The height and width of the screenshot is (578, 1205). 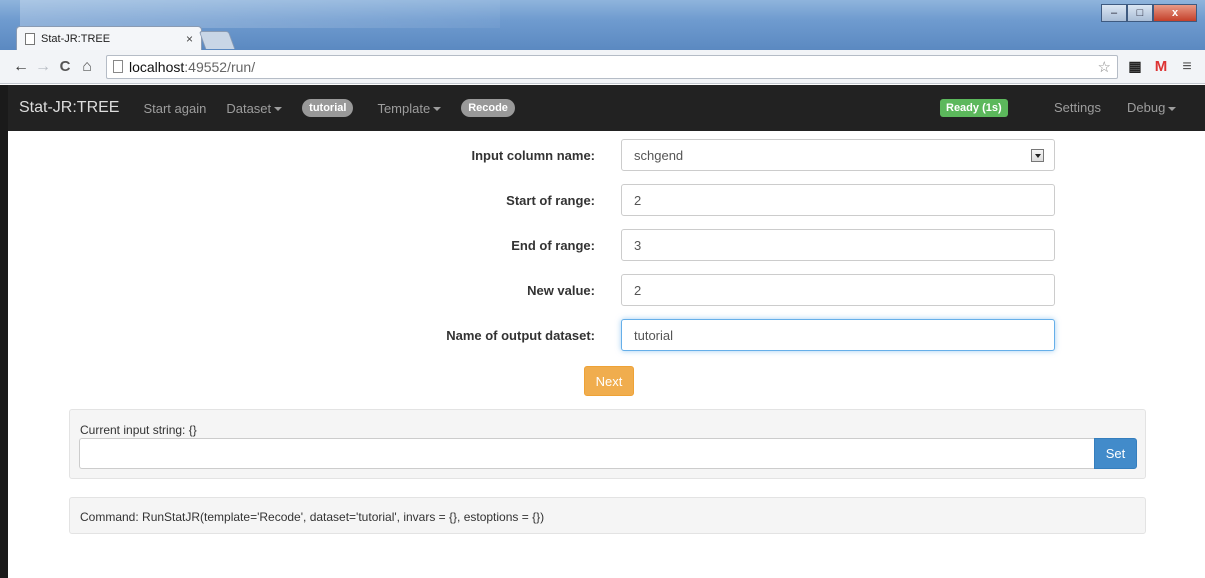 I want to click on forward-arrow-icon: →, so click(x=43, y=67).